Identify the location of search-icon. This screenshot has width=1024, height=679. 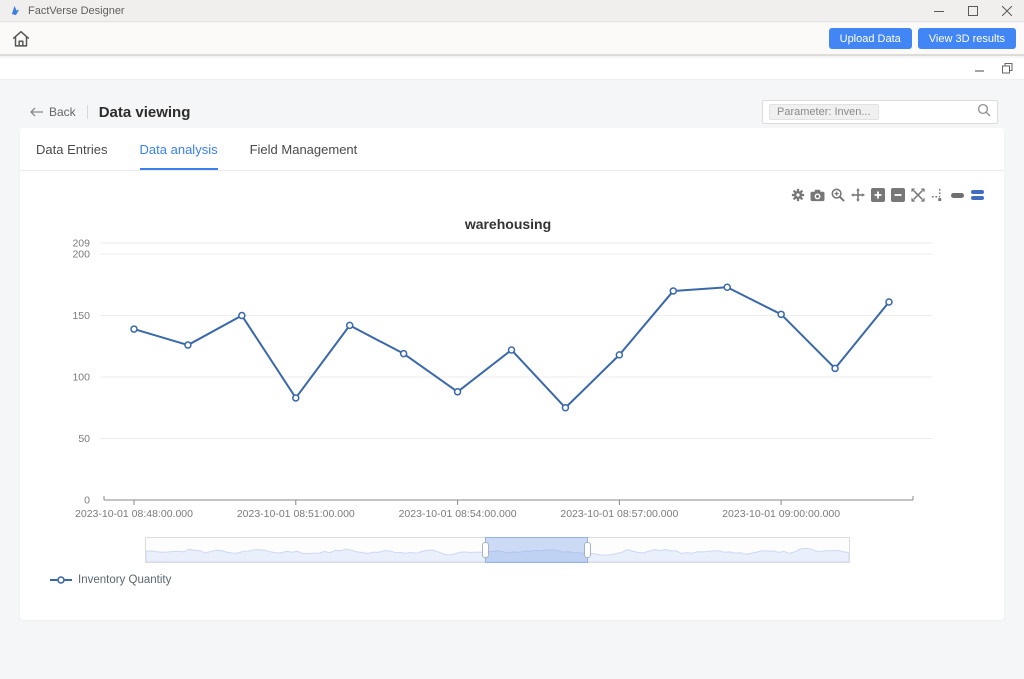
(984, 112).